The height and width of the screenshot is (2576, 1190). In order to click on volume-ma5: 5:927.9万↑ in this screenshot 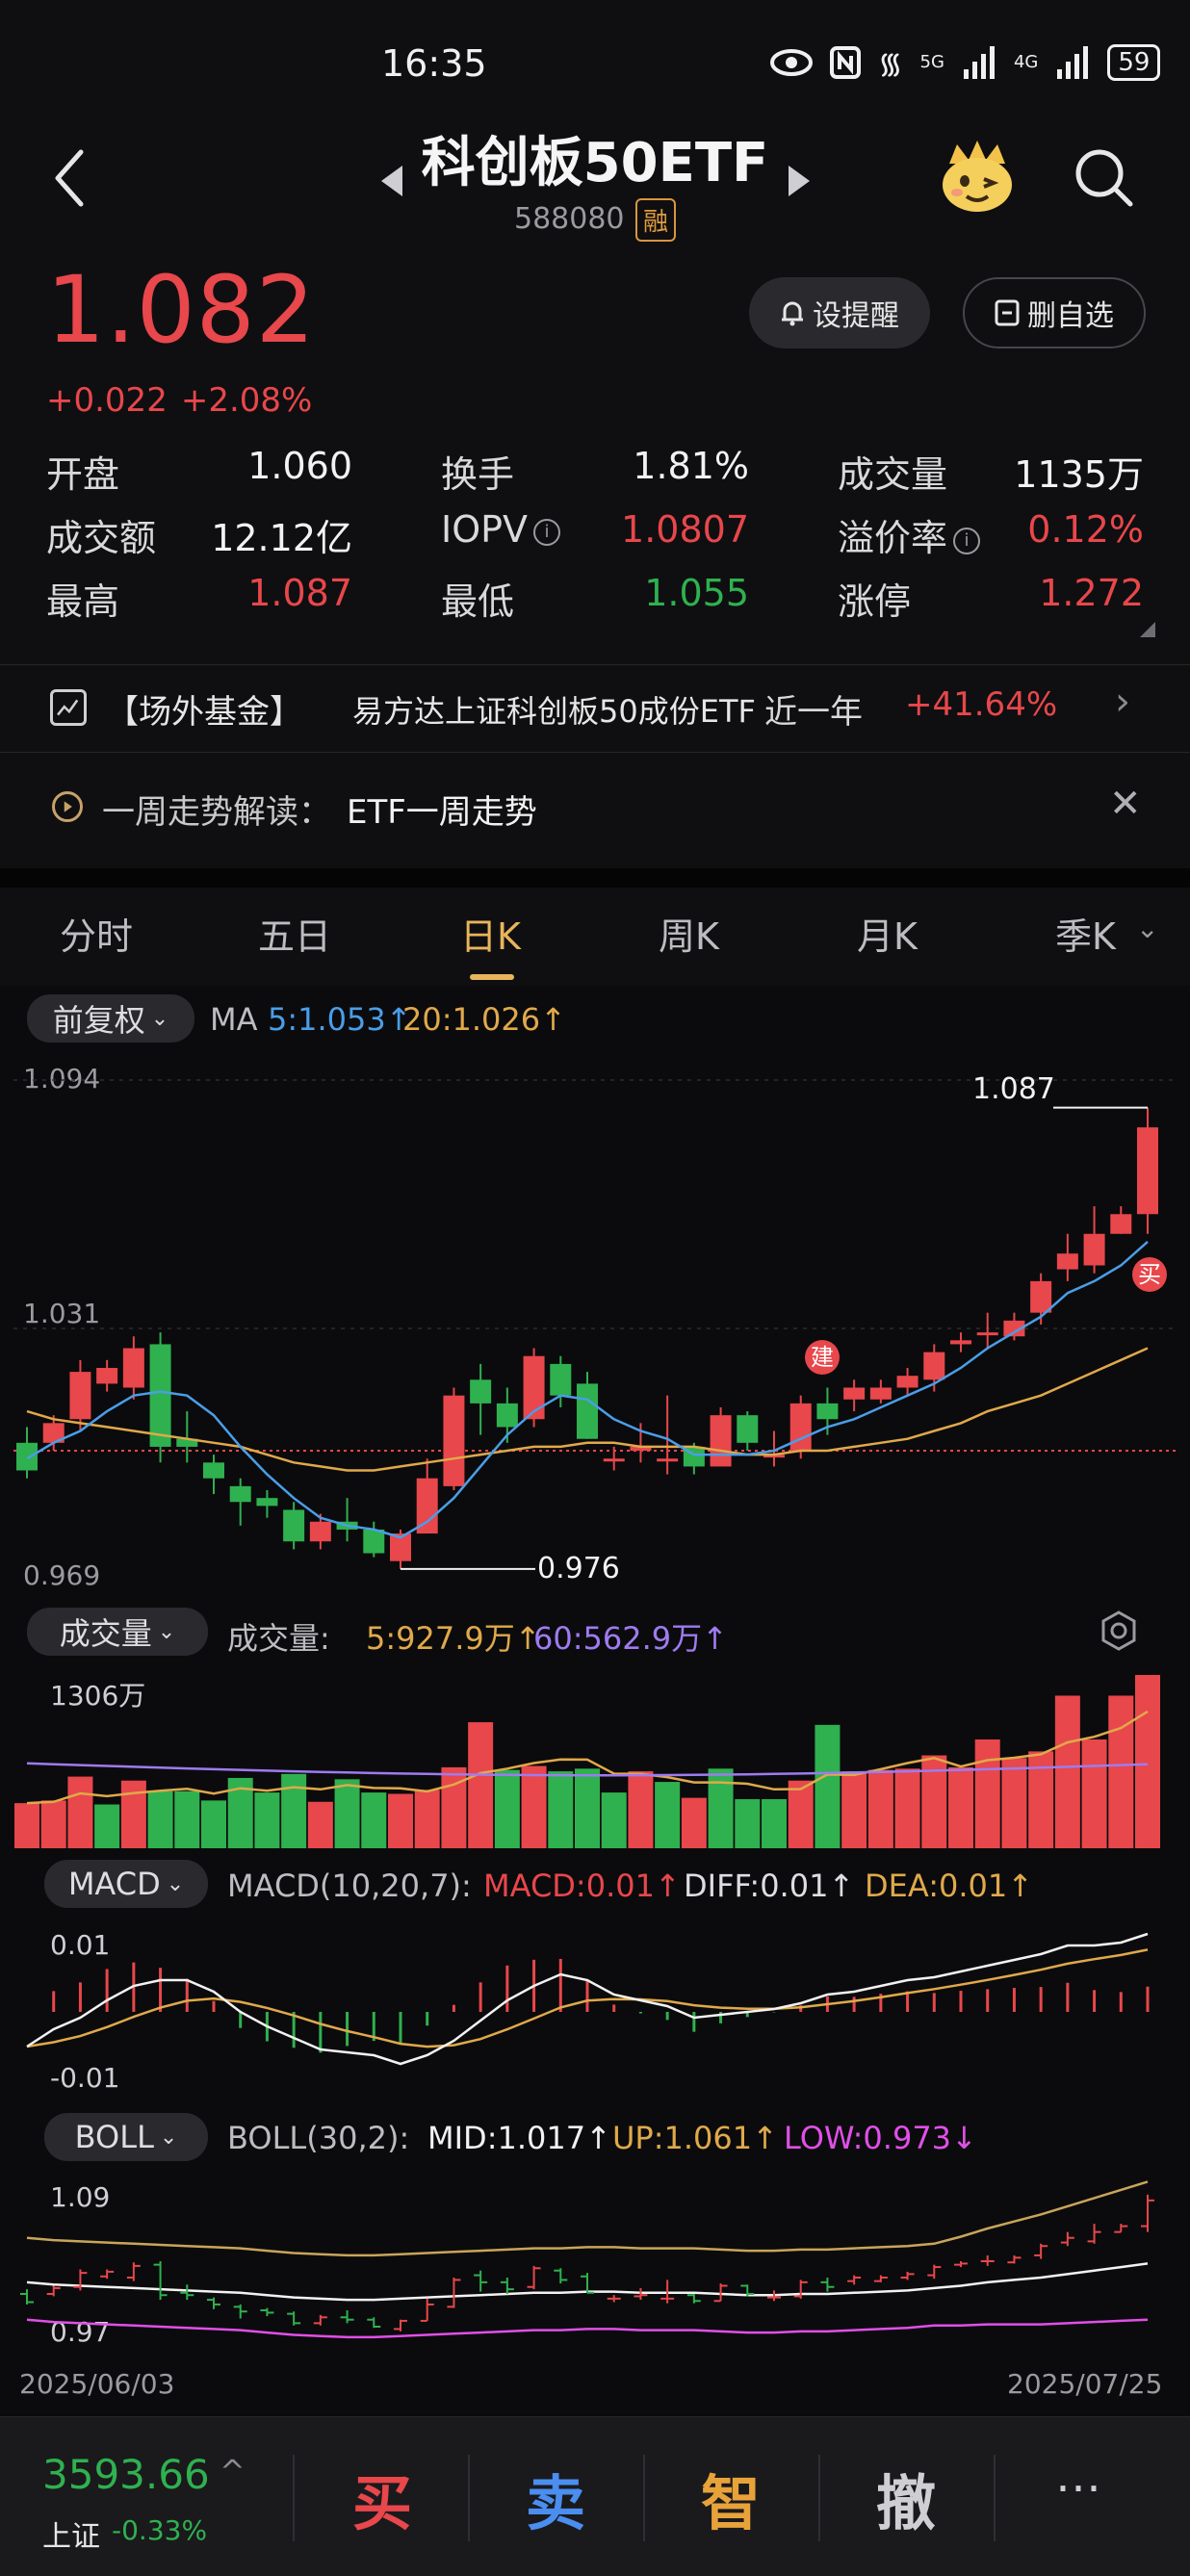, I will do `click(454, 1639)`.